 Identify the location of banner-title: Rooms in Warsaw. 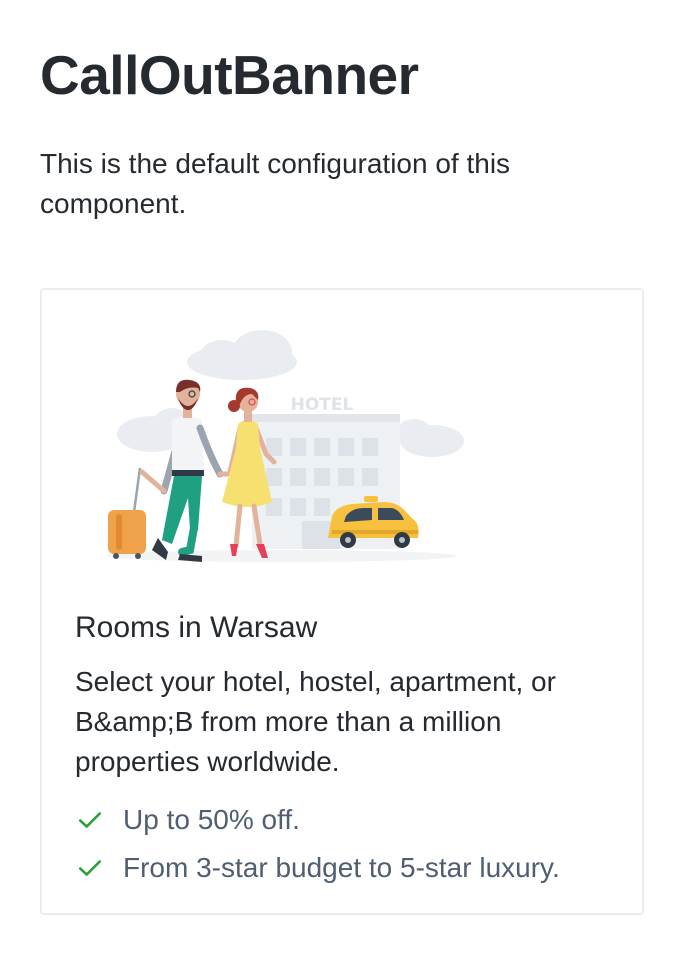
(196, 627).